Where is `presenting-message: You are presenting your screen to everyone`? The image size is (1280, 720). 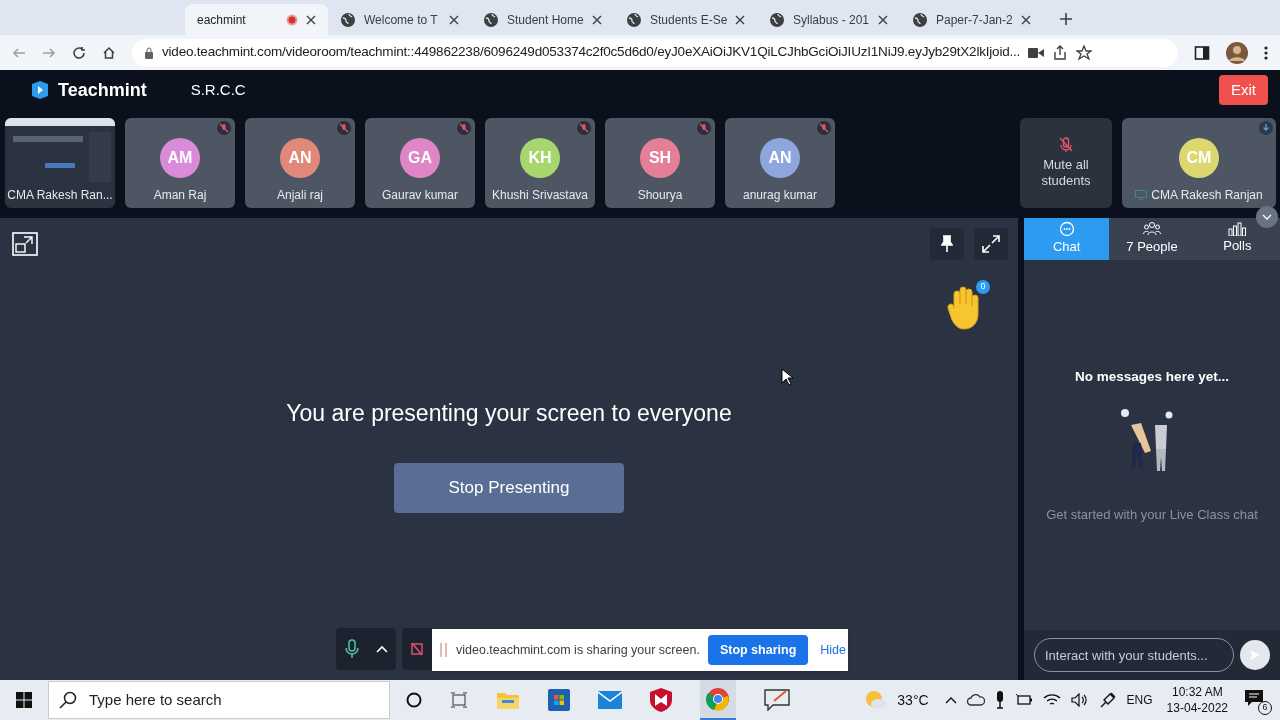
presenting-message: You are presenting your screen to everyone is located at coordinates (509, 413).